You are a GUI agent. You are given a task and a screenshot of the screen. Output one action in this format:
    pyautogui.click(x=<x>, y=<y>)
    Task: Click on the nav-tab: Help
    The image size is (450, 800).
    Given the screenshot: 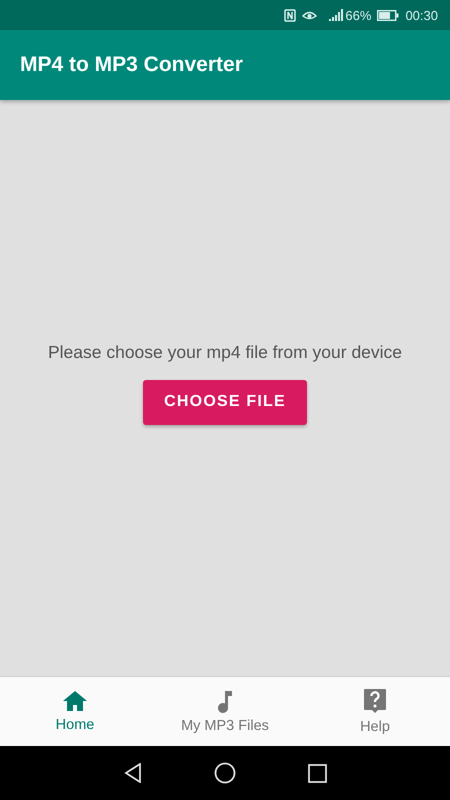 What is the action you would take?
    pyautogui.click(x=375, y=711)
    